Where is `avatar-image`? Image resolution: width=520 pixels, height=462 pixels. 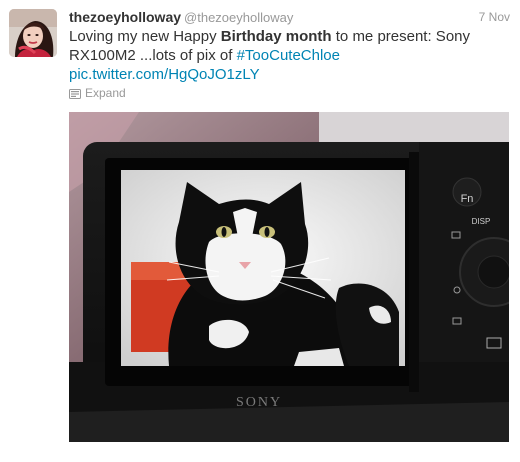
avatar-image is located at coordinates (33, 33).